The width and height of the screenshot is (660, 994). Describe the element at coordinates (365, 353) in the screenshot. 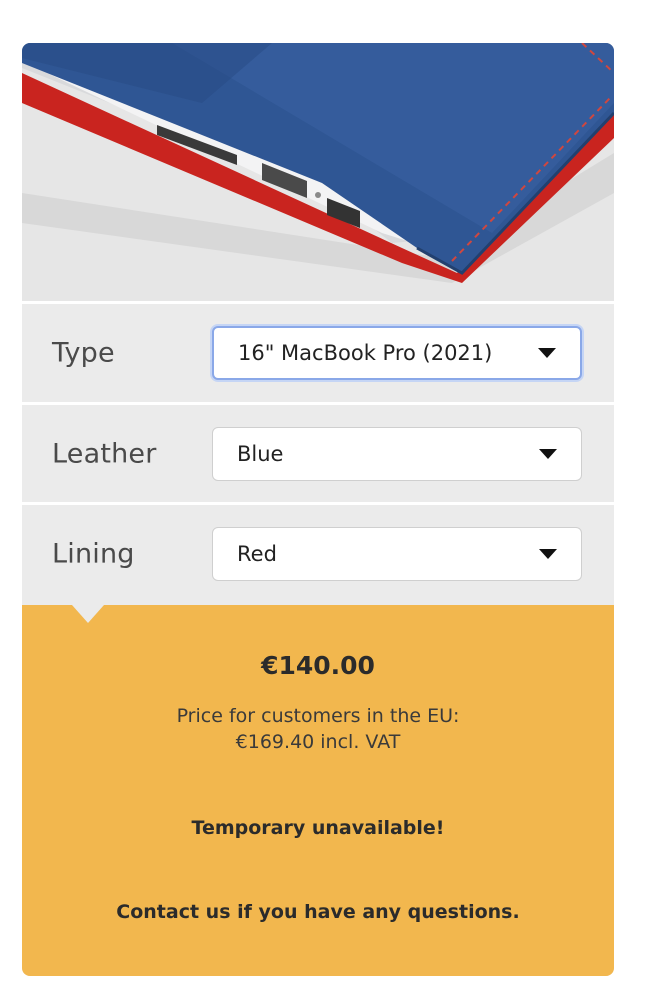

I see `type-select-value: 16" MacBook Pro (2021)` at that location.